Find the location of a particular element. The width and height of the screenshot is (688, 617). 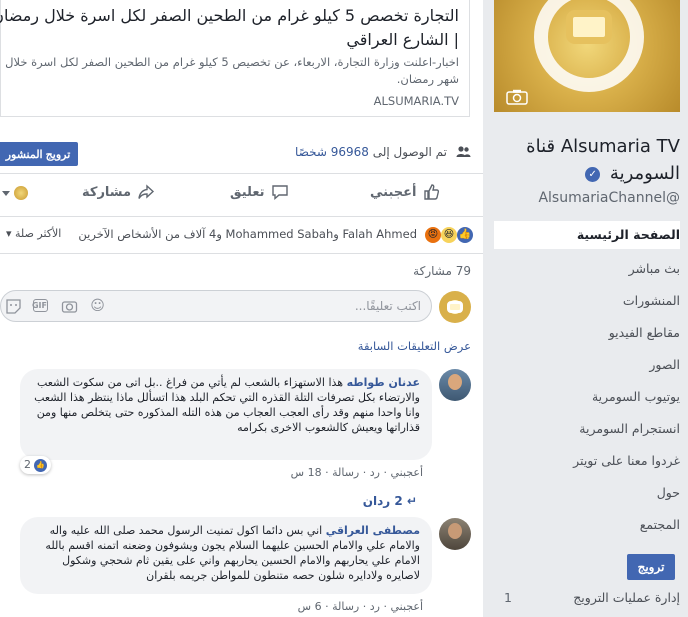

nav-label: الصور is located at coordinates (664, 364).